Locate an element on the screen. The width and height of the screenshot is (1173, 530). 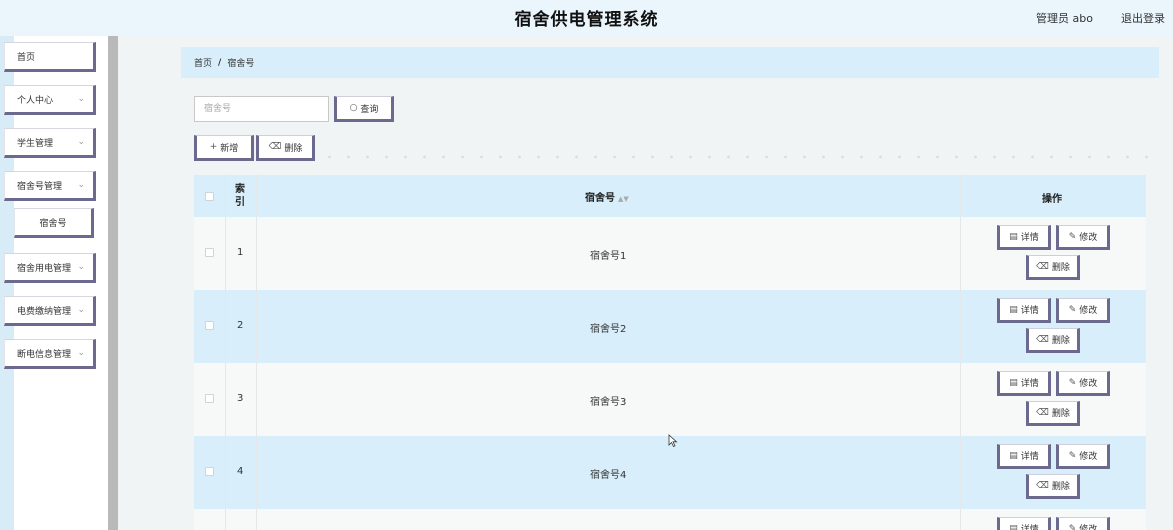
dorm-search-input is located at coordinates (261, 109).